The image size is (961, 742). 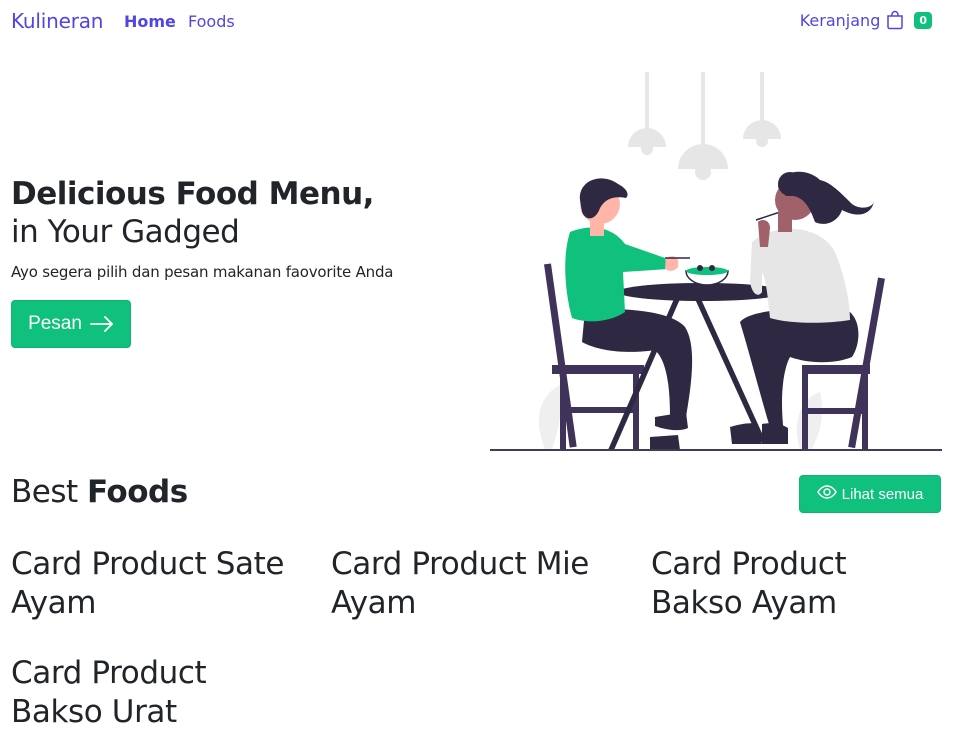 I want to click on best-foods-title-prefix: Best, so click(x=44, y=492).